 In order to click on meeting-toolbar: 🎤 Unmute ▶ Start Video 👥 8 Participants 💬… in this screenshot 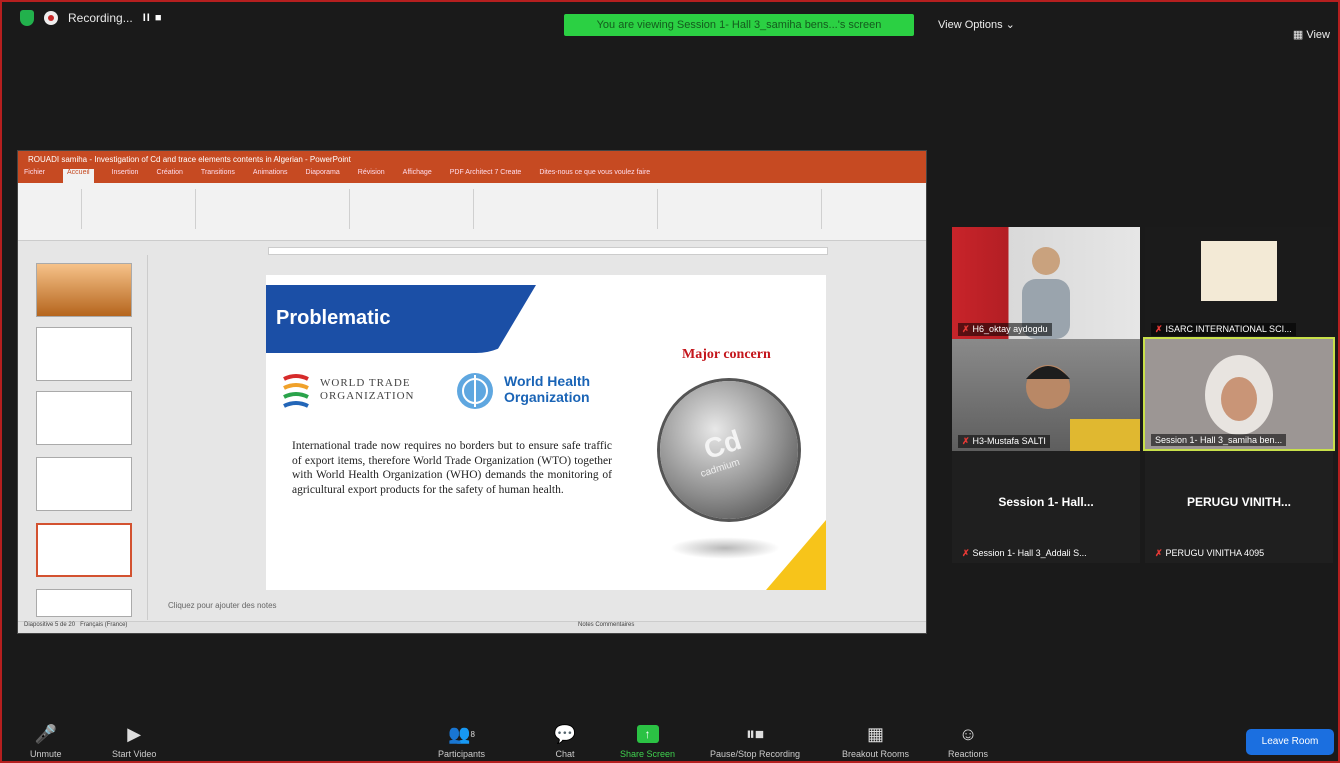, I will do `click(670, 738)`.